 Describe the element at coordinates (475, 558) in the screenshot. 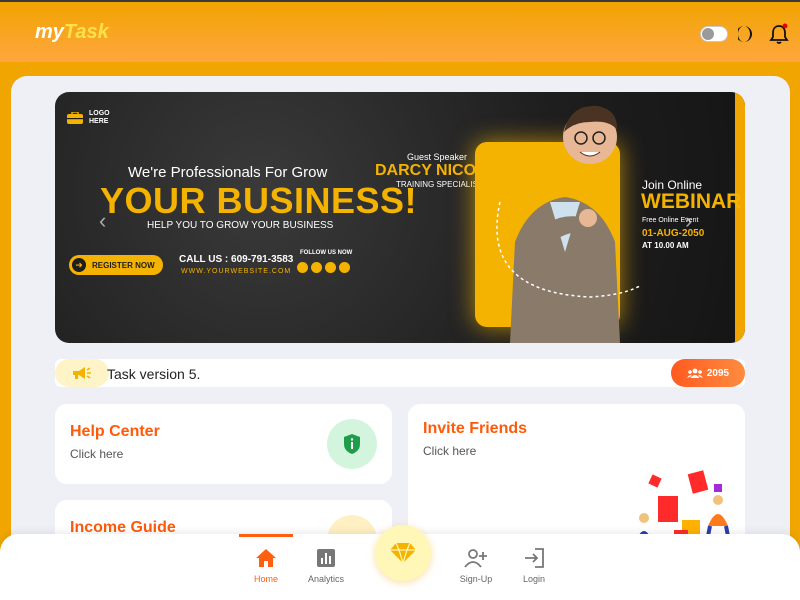

I see `add-user-icon` at that location.